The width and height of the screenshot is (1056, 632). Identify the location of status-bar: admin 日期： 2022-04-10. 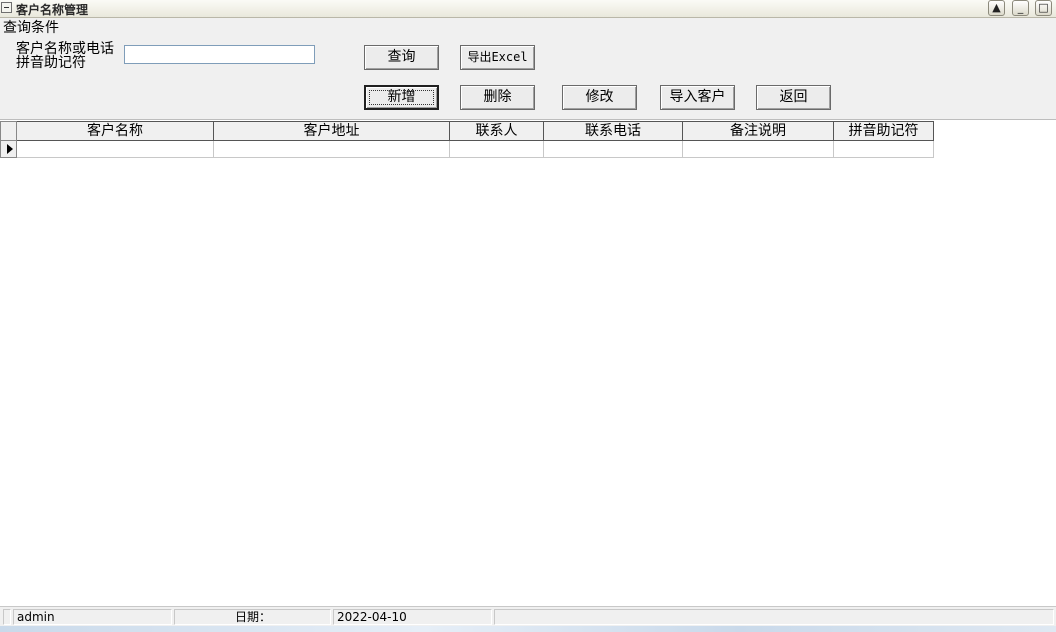
(528, 616).